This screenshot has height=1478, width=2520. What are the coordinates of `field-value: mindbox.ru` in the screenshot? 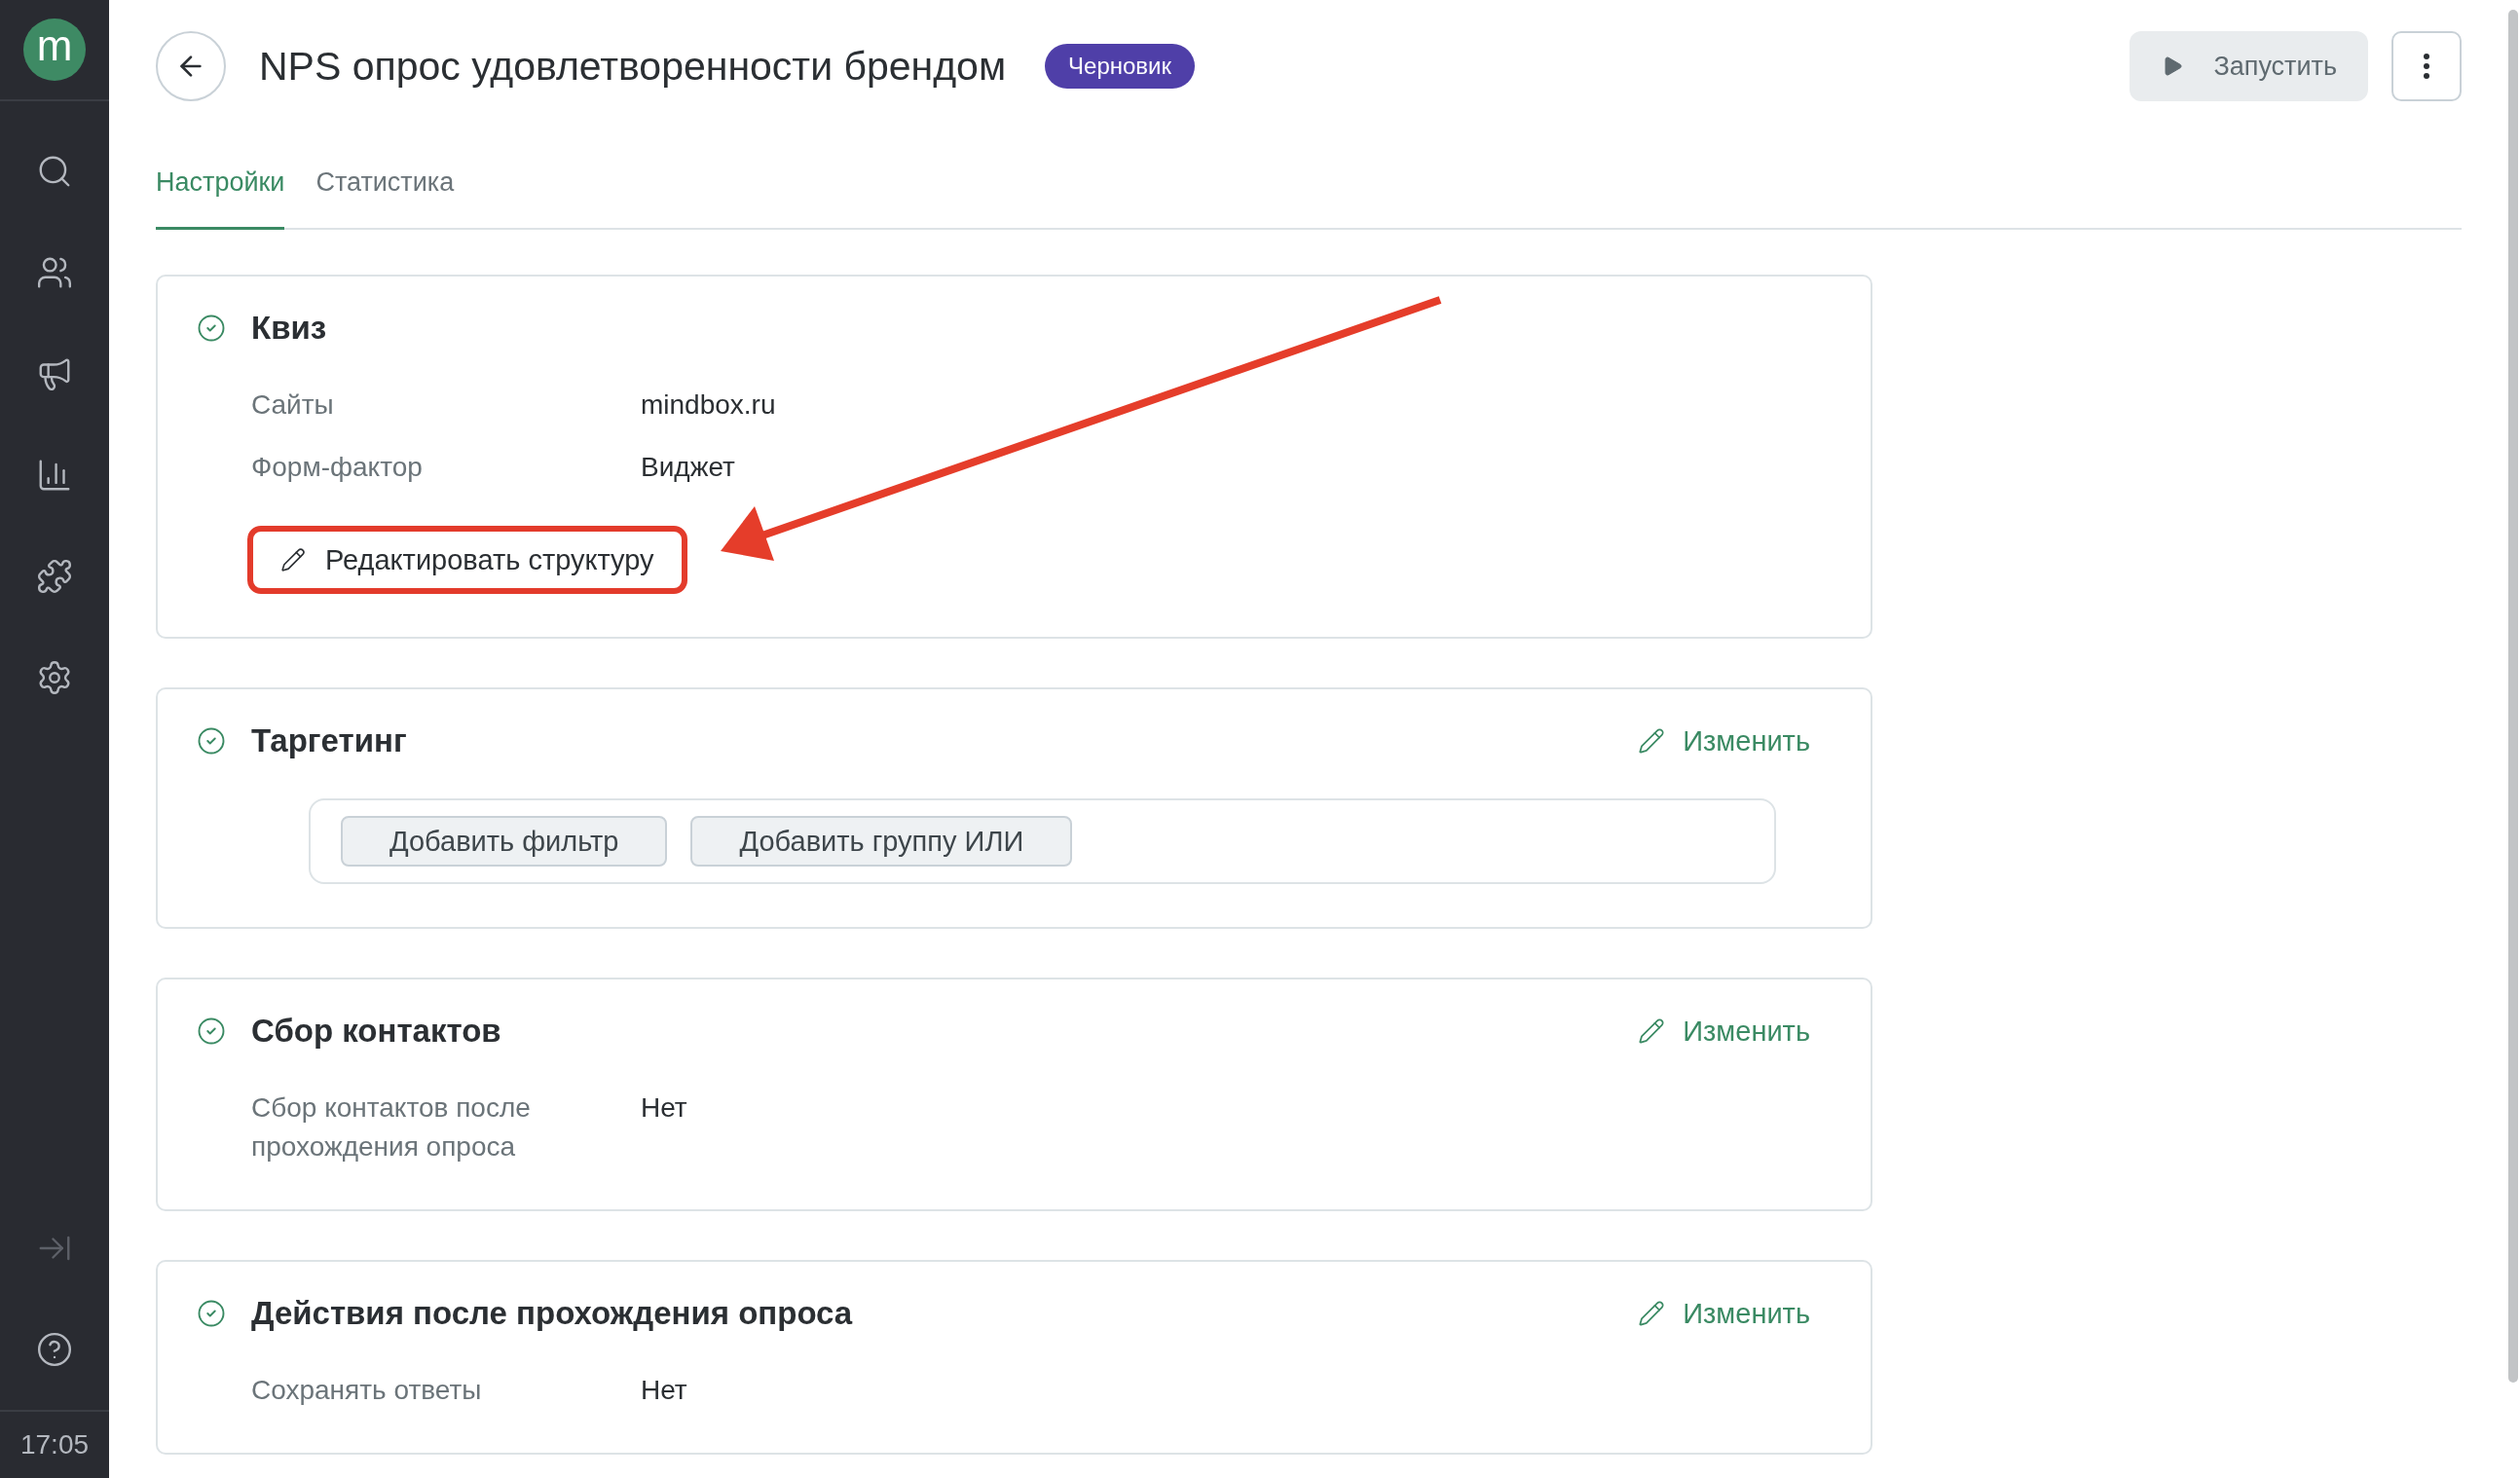 It's located at (708, 405).